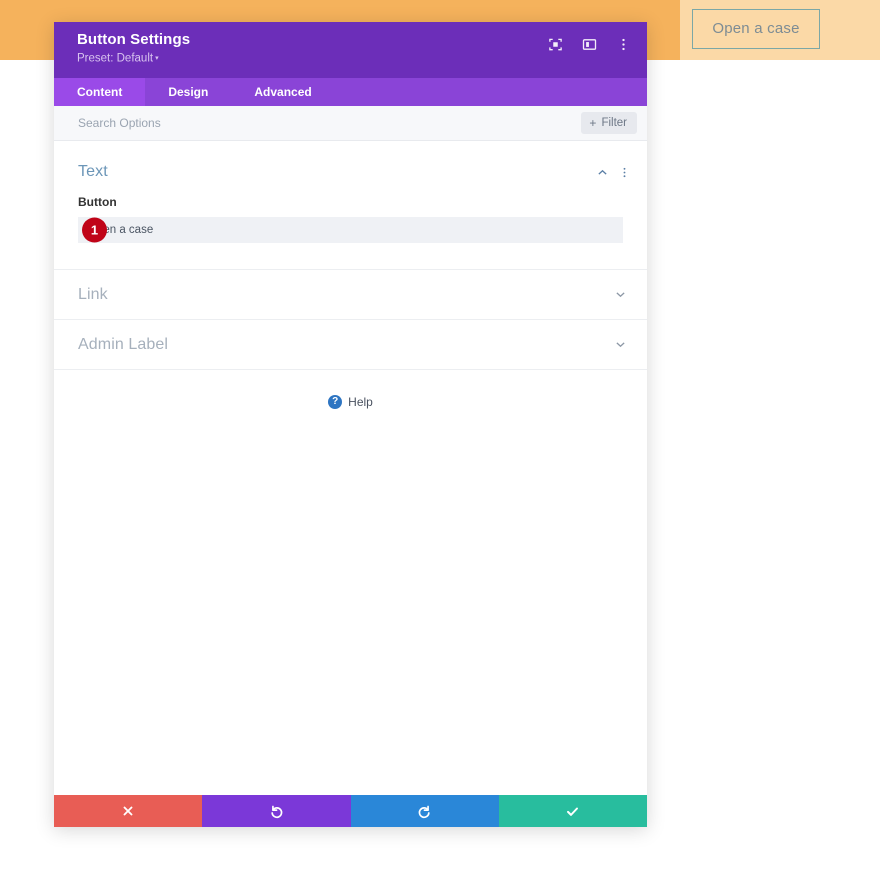 This screenshot has width=880, height=872. I want to click on undo-icon, so click(277, 811).